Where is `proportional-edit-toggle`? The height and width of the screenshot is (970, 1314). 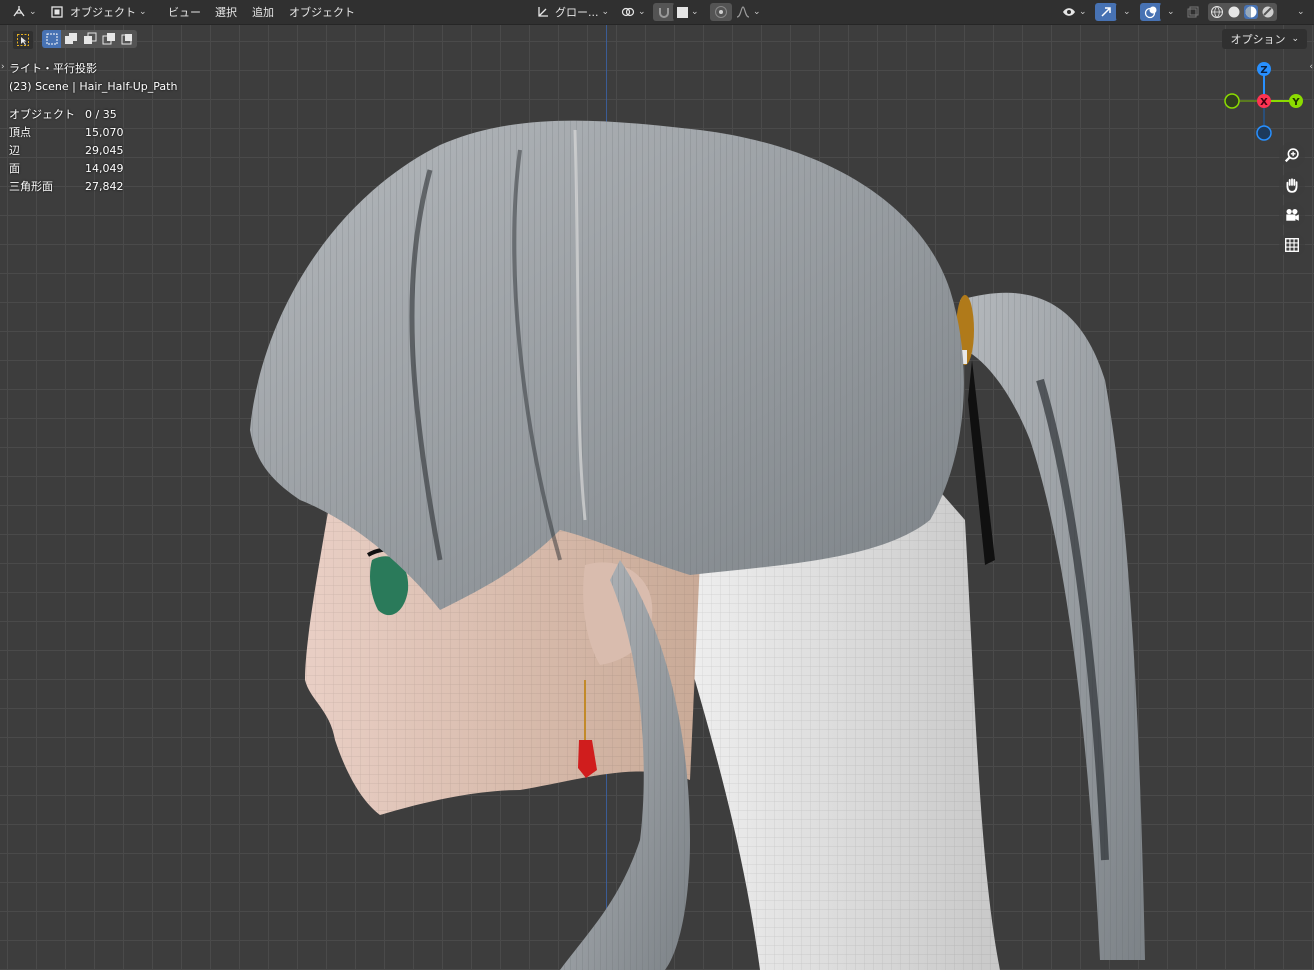 proportional-edit-toggle is located at coordinates (721, 12).